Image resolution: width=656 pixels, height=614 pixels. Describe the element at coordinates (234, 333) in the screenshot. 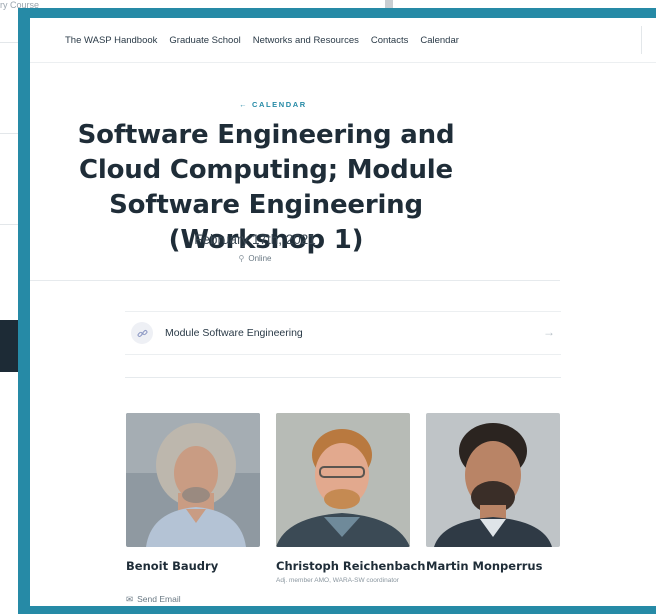

I see `module-link-label: Module Software Engineering` at that location.